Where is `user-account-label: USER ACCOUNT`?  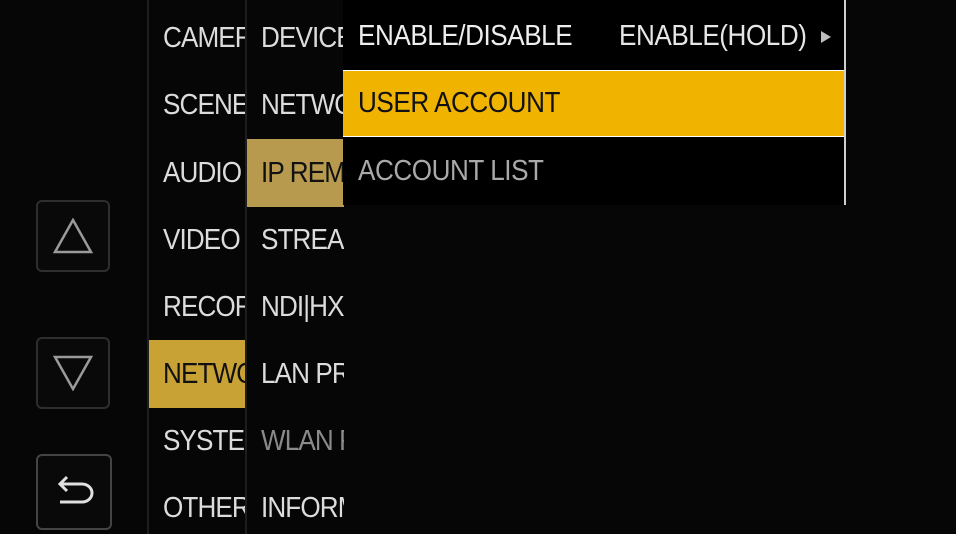
user-account-label: USER ACCOUNT is located at coordinates (459, 103).